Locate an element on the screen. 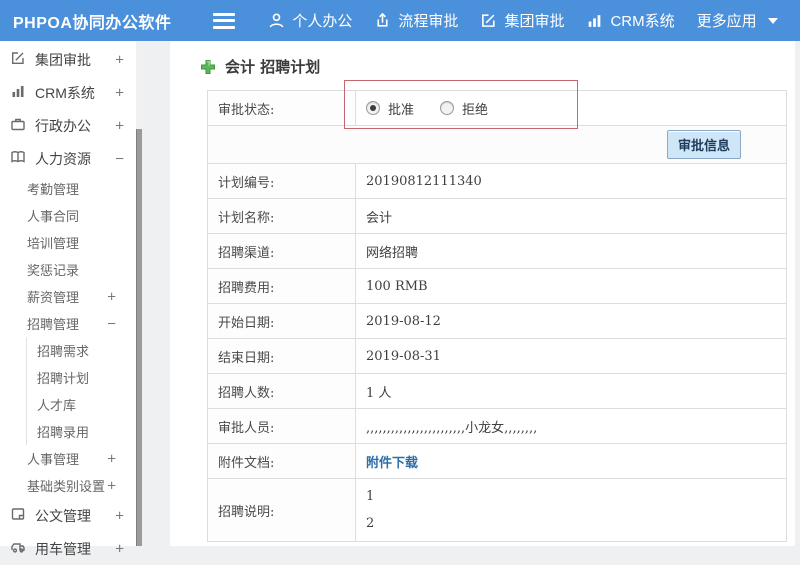 The height and width of the screenshot is (565, 800). upload-icon is located at coordinates (382, 20).